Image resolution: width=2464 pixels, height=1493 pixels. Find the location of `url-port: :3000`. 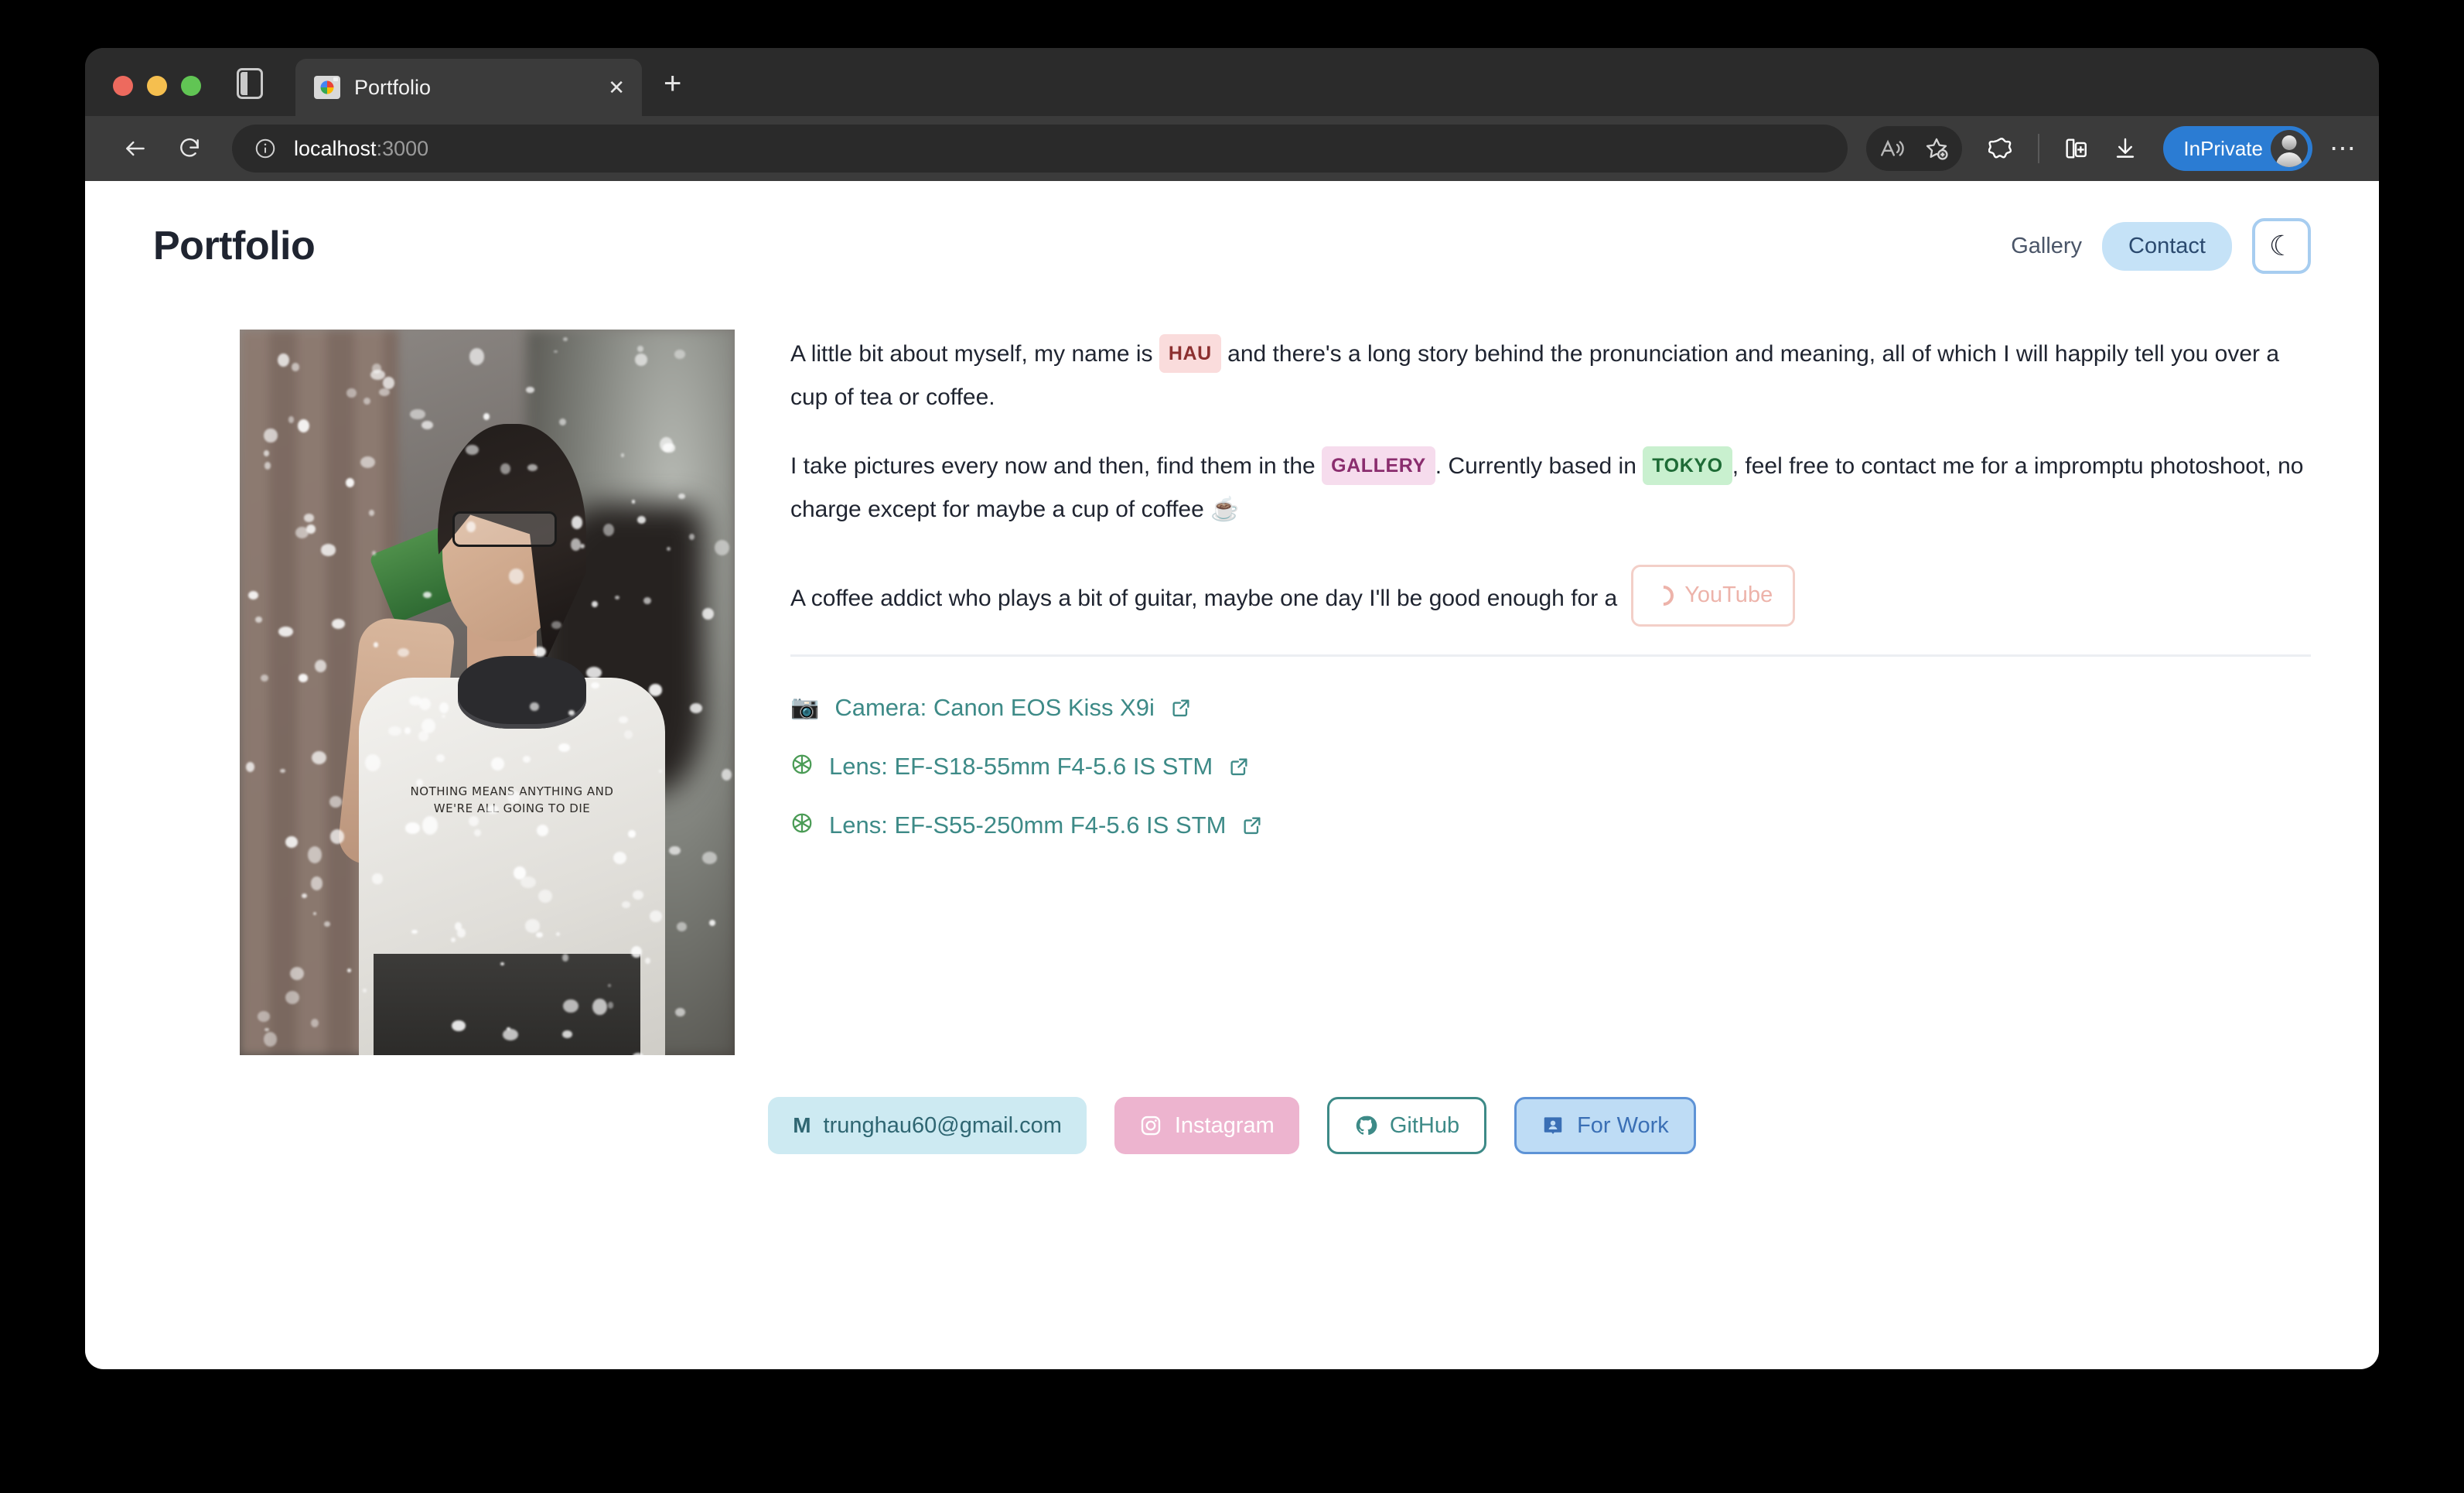

url-port: :3000 is located at coordinates (402, 148).